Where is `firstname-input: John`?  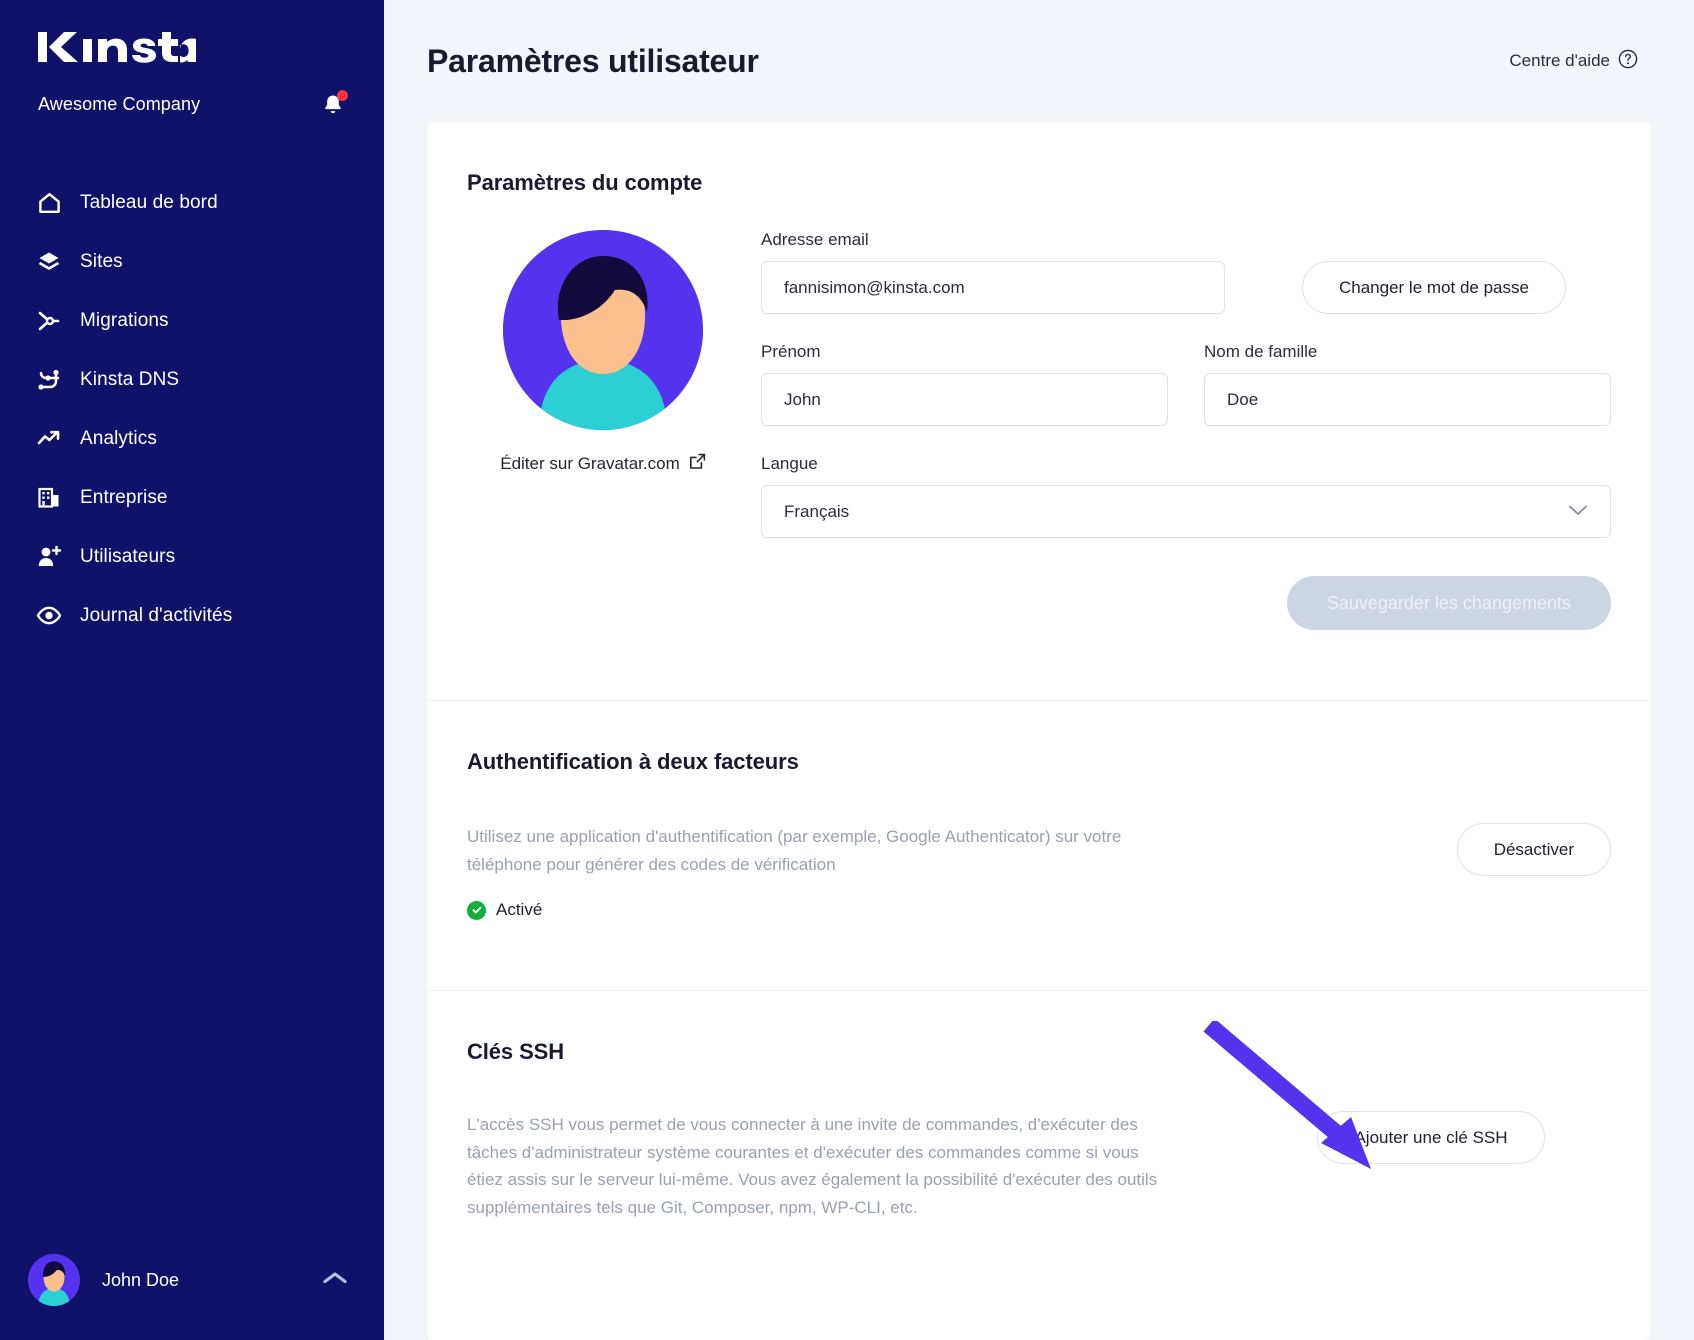
firstname-input: John is located at coordinates (964, 399).